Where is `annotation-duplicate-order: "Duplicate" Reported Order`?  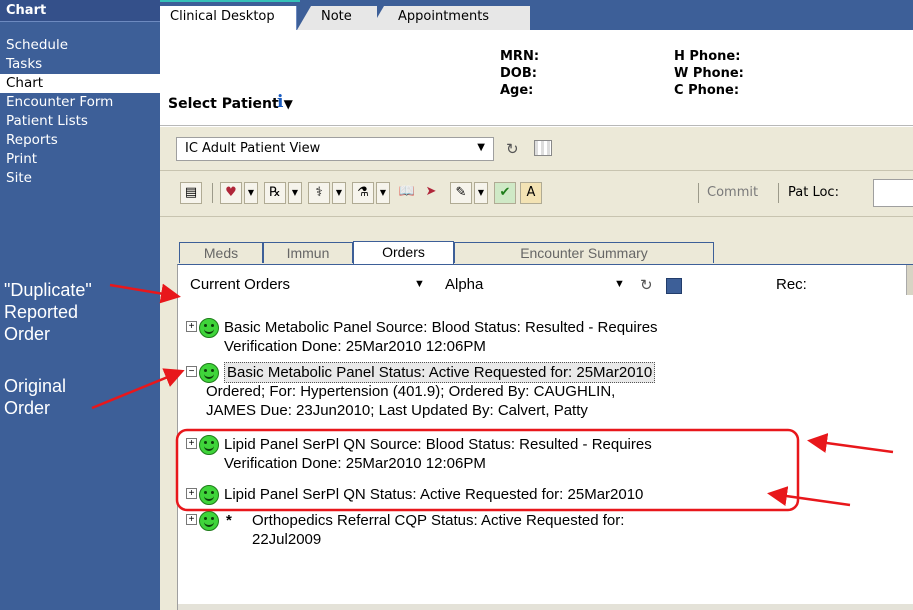
annotation-duplicate-order: "Duplicate" Reported Order is located at coordinates (48, 312).